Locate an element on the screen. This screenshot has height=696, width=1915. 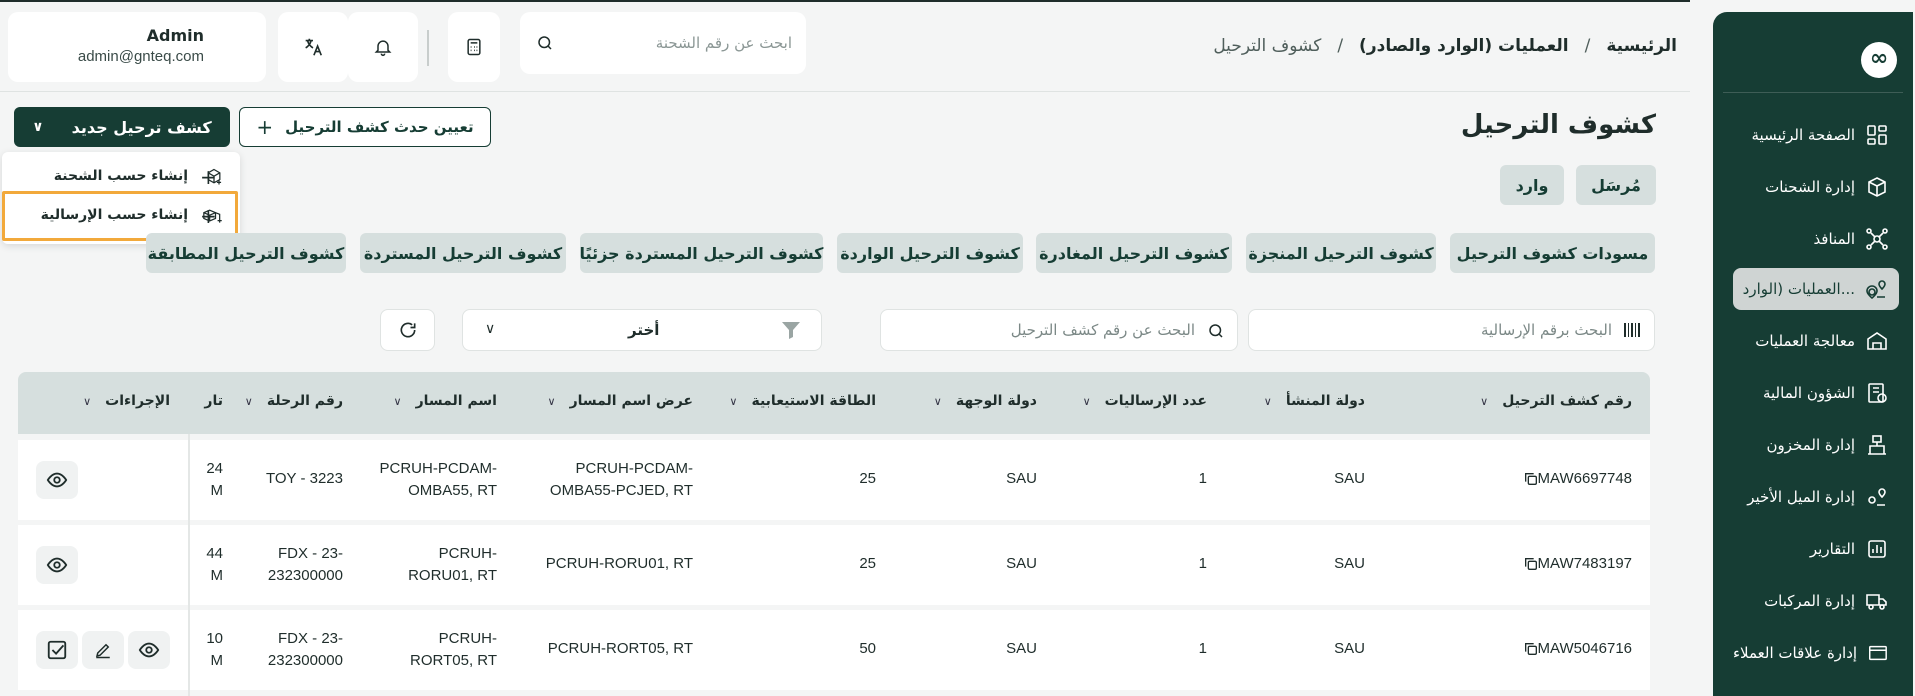
tab-partially-returned: كشوف الترحيل المستردة جزئيًا is located at coordinates (701, 253).